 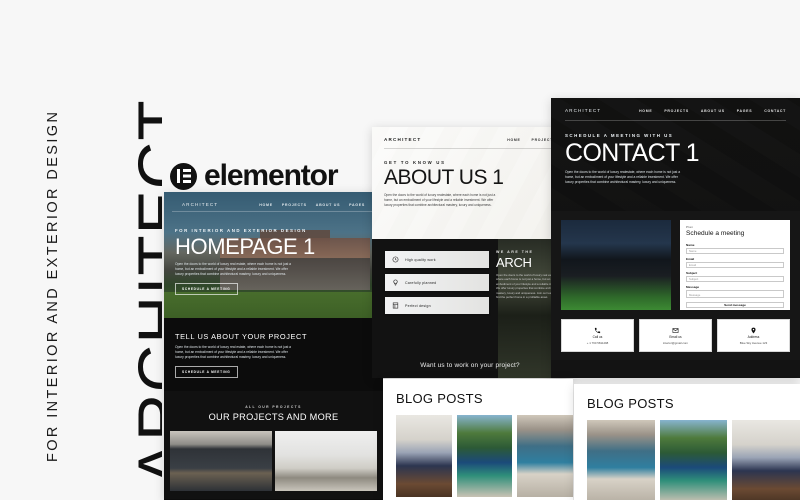 What do you see at coordinates (735, 294) in the screenshot?
I see `message-field: Message` at bounding box center [735, 294].